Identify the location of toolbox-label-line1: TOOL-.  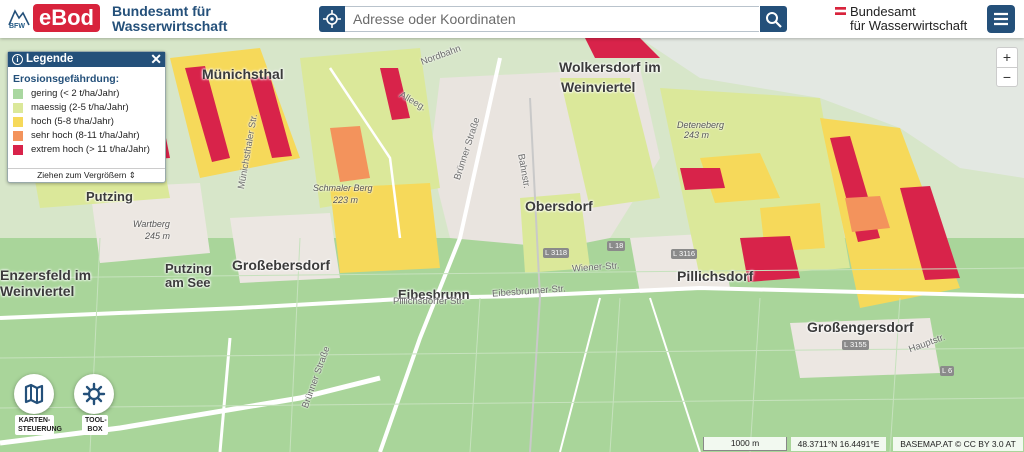
(96, 420).